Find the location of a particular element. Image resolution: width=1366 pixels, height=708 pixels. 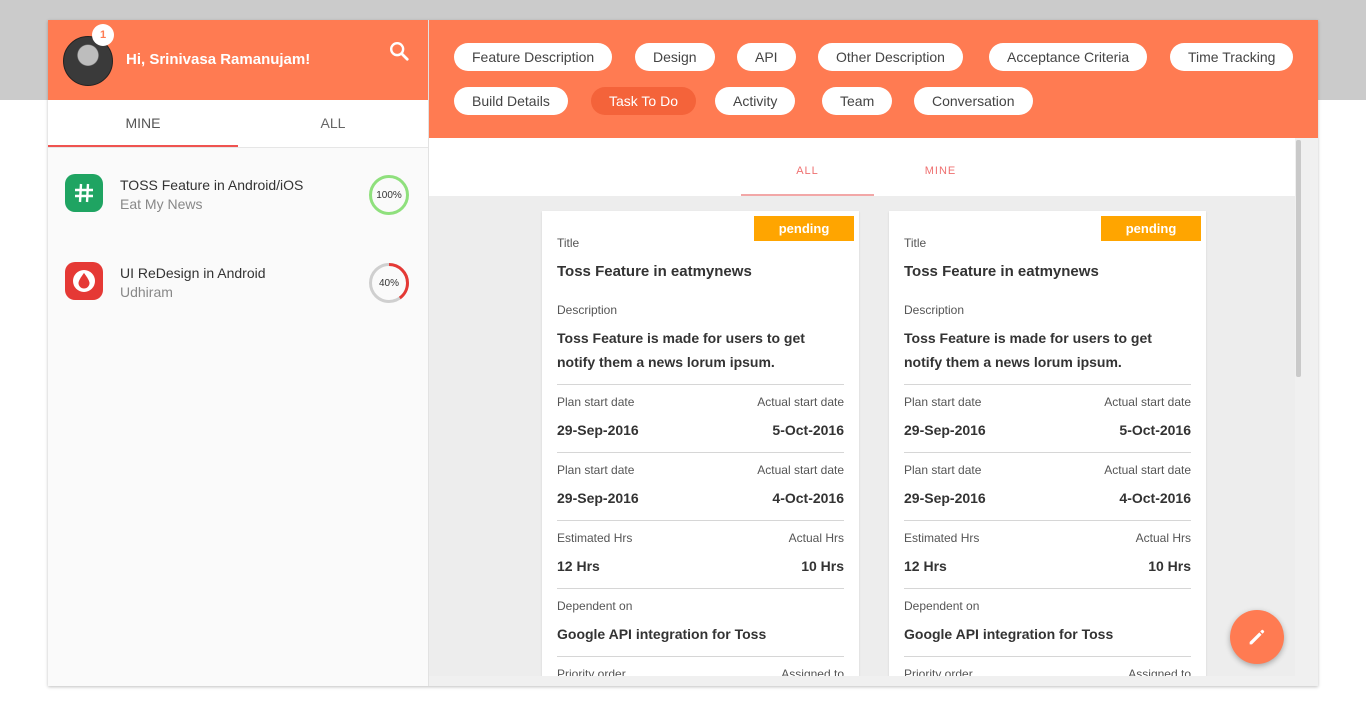

tab-all: ALL is located at coordinates (333, 123).